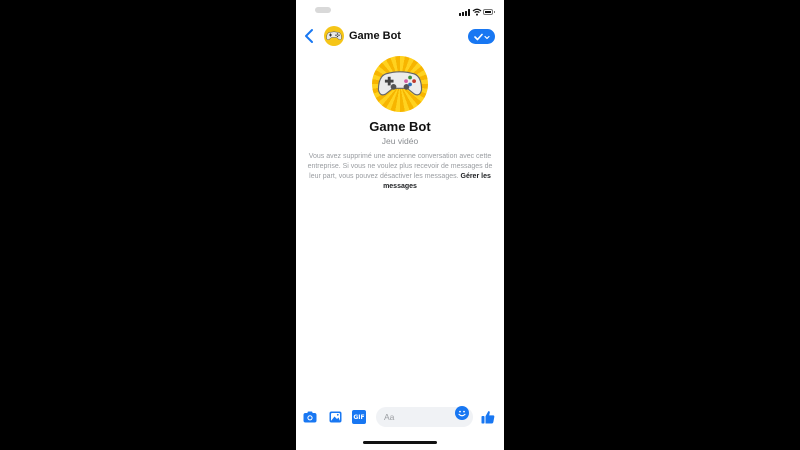 Image resolution: width=800 pixels, height=450 pixels. Describe the element at coordinates (375, 36) in the screenshot. I see `conversation-title: Game Bot` at that location.